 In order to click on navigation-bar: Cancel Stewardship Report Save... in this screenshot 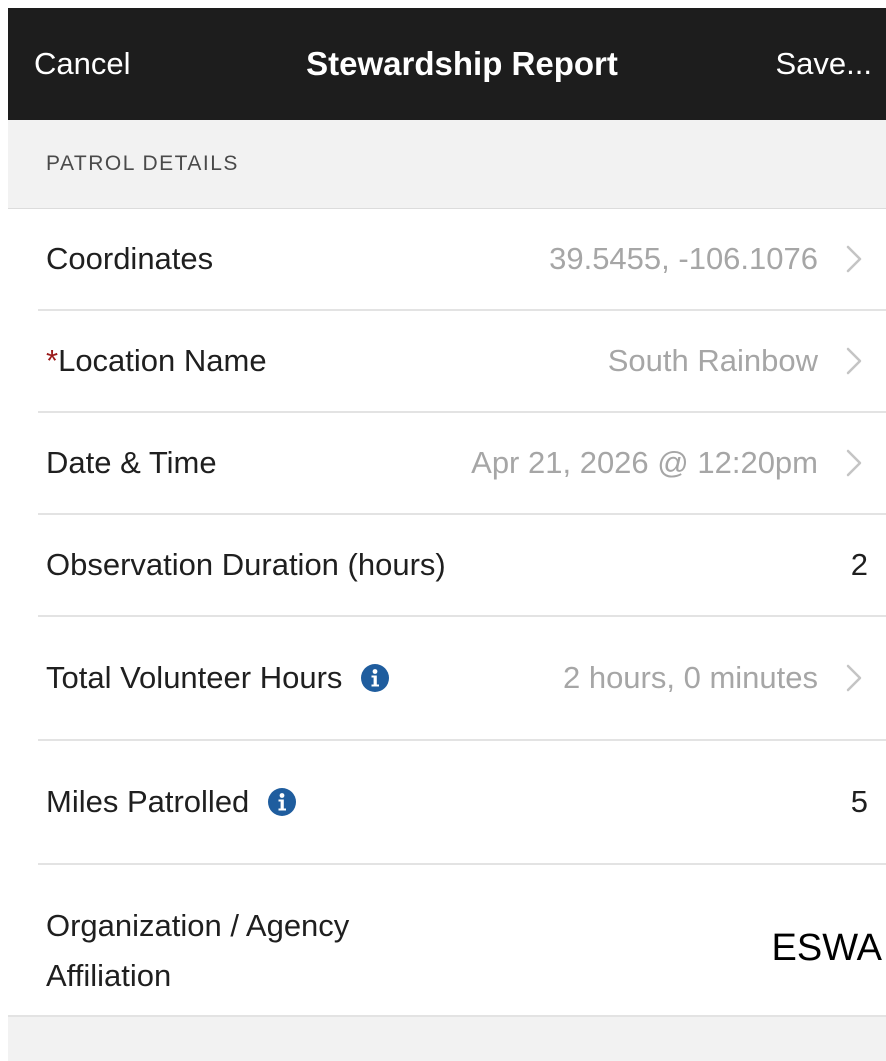, I will do `click(447, 64)`.